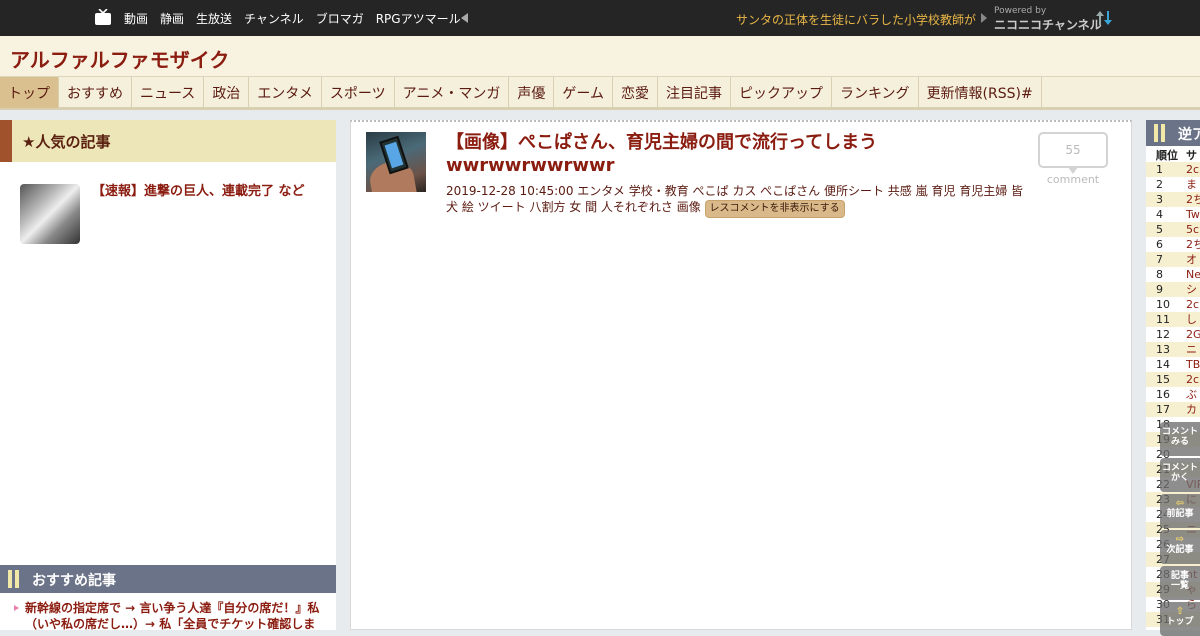  Describe the element at coordinates (1163, 319) in the screenshot. I see `ranking-rank: 11` at that location.